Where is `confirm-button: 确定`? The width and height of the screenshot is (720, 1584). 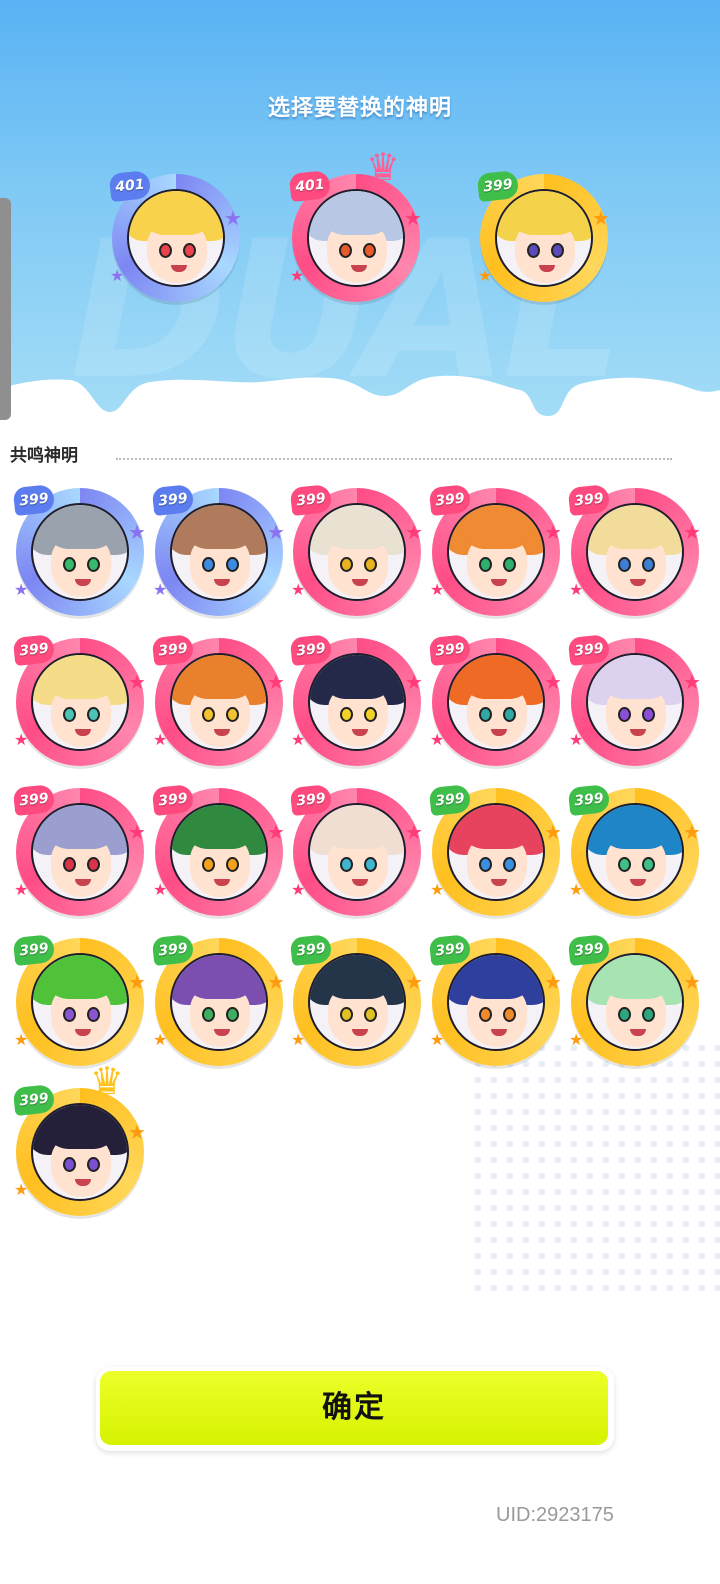
confirm-button: 确定 is located at coordinates (355, 1409).